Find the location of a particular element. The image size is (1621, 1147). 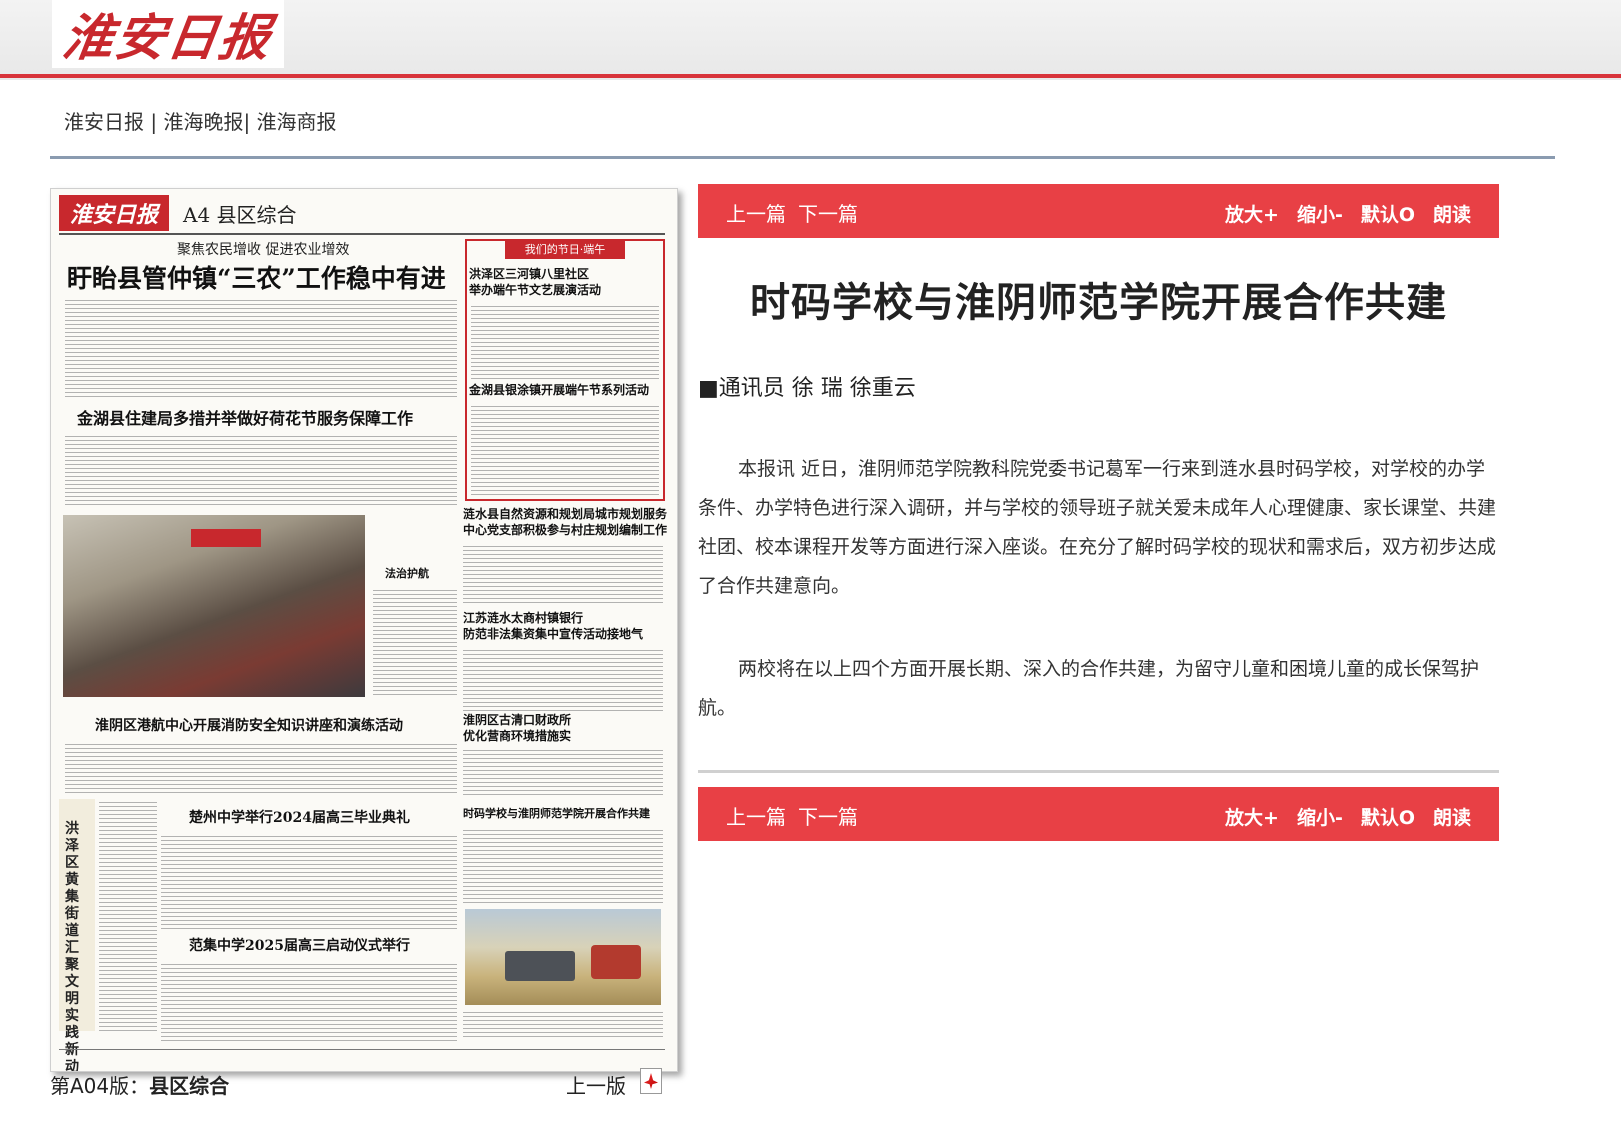

edition-info: 第A04版：县区综合 is located at coordinates (139, 1084).